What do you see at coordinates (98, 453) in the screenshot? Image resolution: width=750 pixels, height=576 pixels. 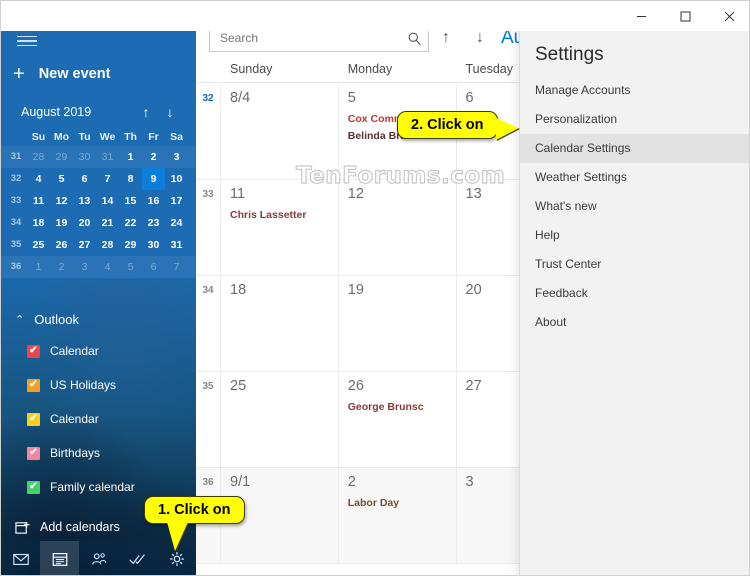 I see `calendar-list-item: ✔ Birthdays` at bounding box center [98, 453].